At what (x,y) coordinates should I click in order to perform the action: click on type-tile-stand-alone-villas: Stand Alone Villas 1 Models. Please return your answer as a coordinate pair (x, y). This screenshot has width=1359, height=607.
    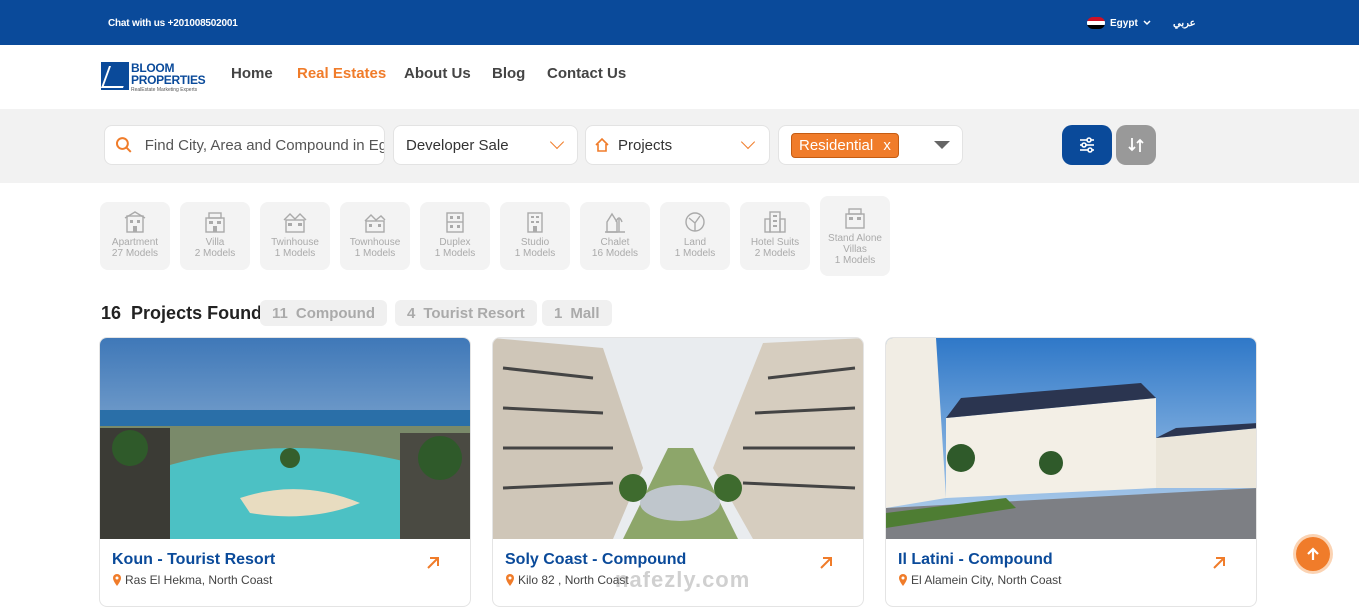
    Looking at the image, I should click on (855, 236).